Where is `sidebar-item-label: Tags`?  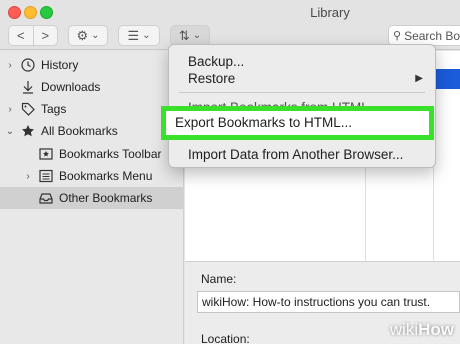 sidebar-item-label: Tags is located at coordinates (54, 109).